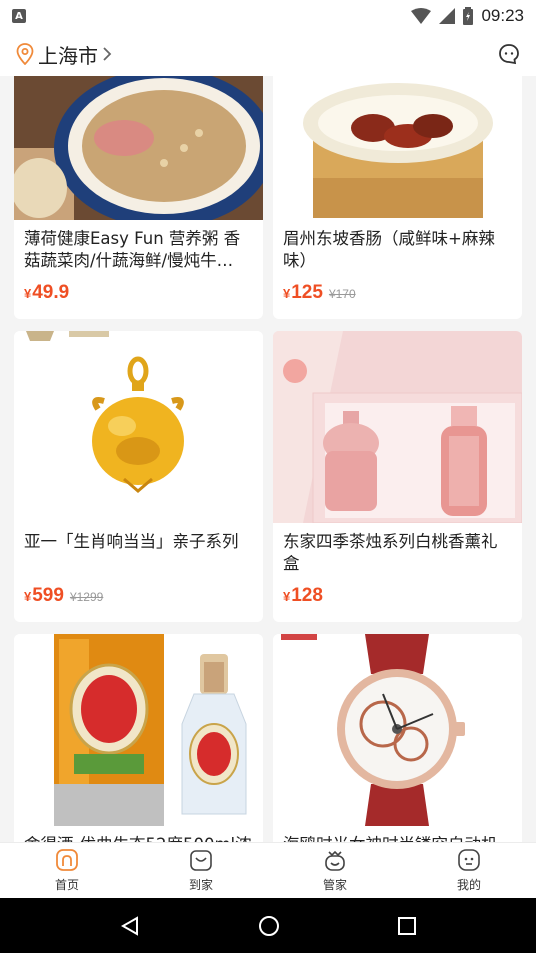 The width and height of the screenshot is (536, 953). I want to click on back-icon, so click(130, 926).